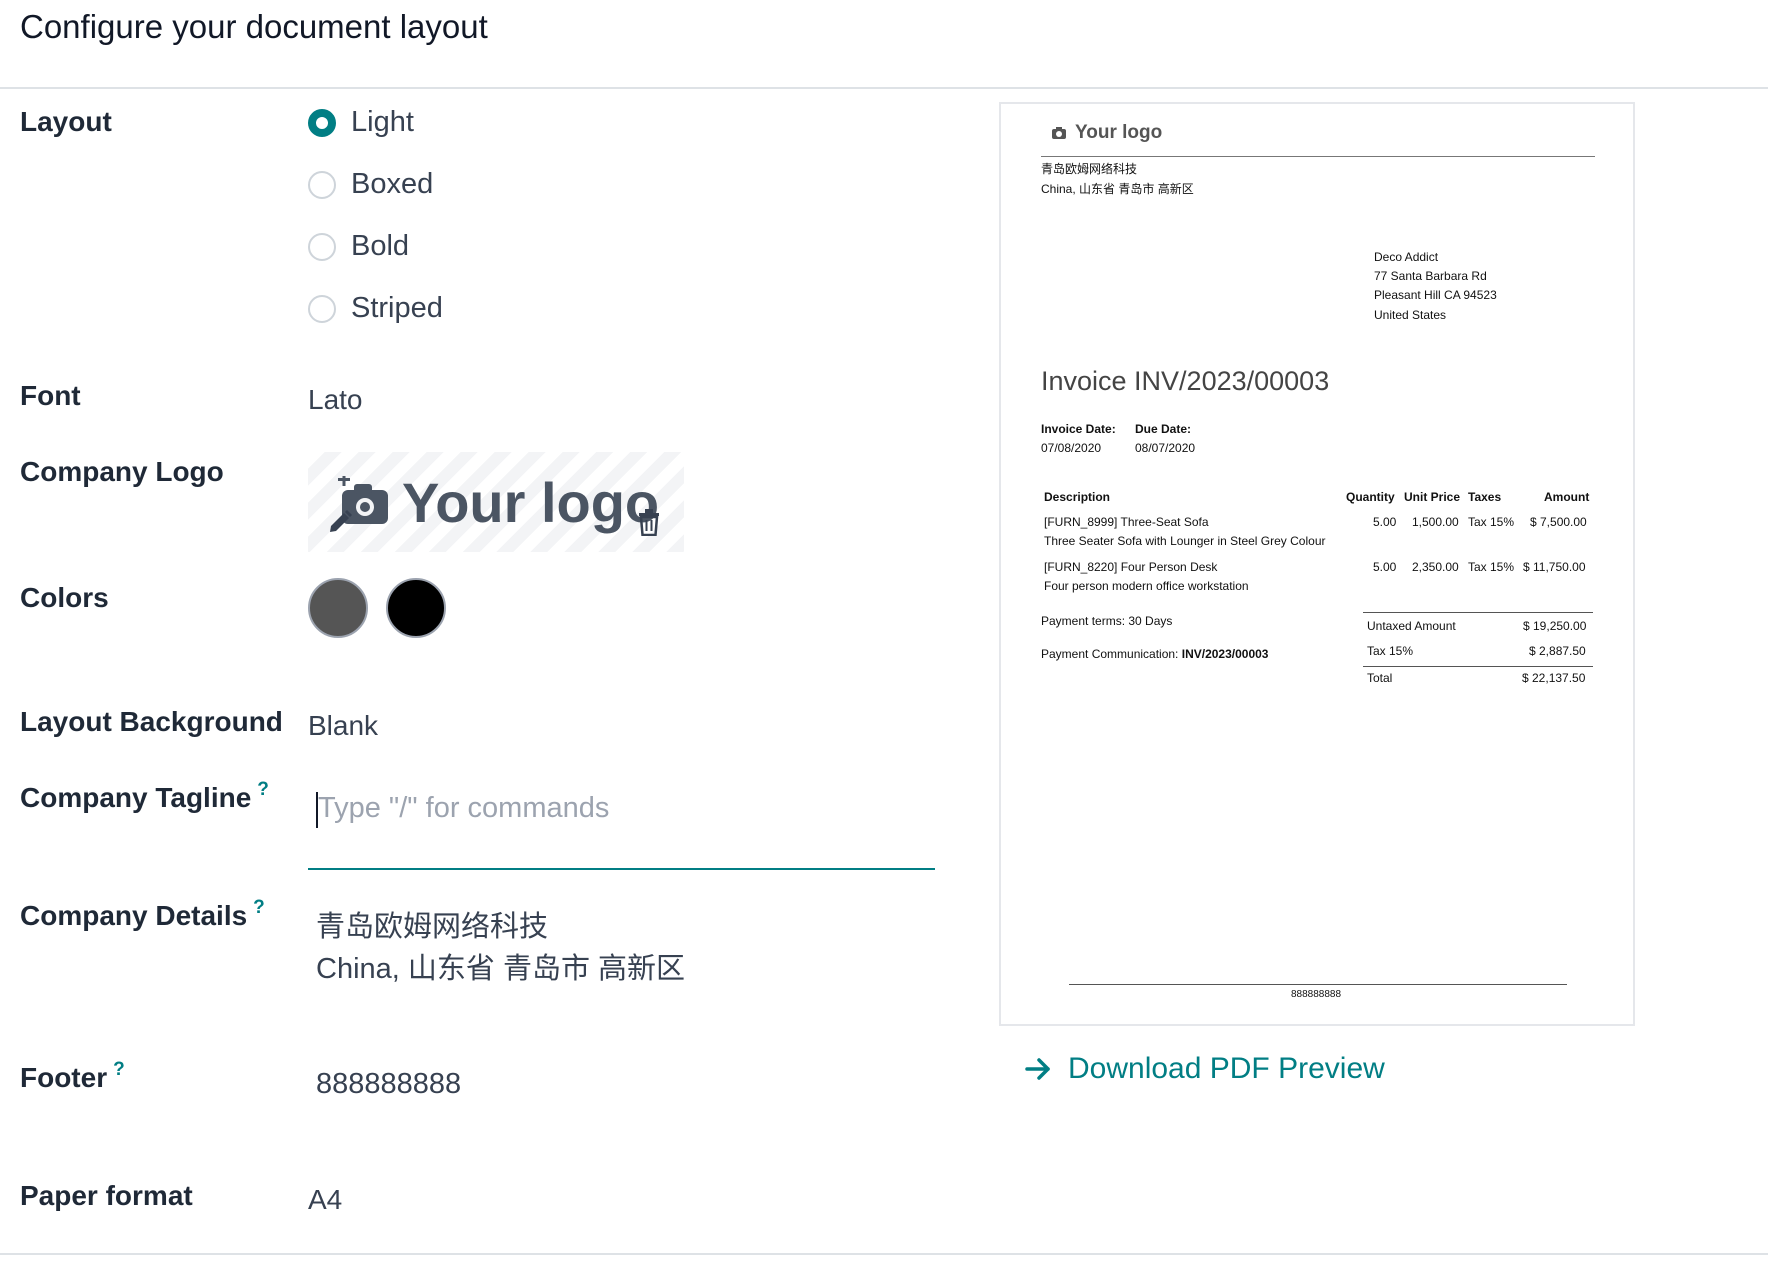 This screenshot has width=1768, height=1276. What do you see at coordinates (1435, 567) in the screenshot?
I see `preview-line-price: 2,350.00` at bounding box center [1435, 567].